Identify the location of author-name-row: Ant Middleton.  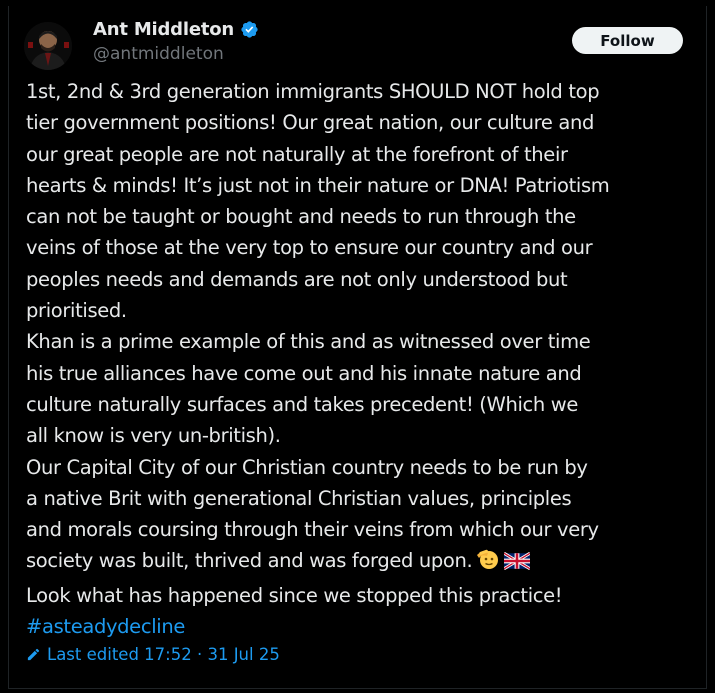
(176, 29).